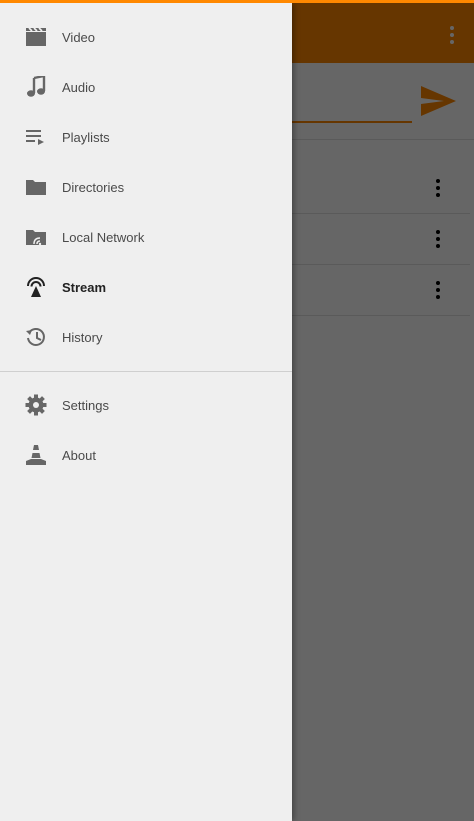 The image size is (474, 821). What do you see at coordinates (146, 137) in the screenshot?
I see `drawer-item-playlists: Playlists` at bounding box center [146, 137].